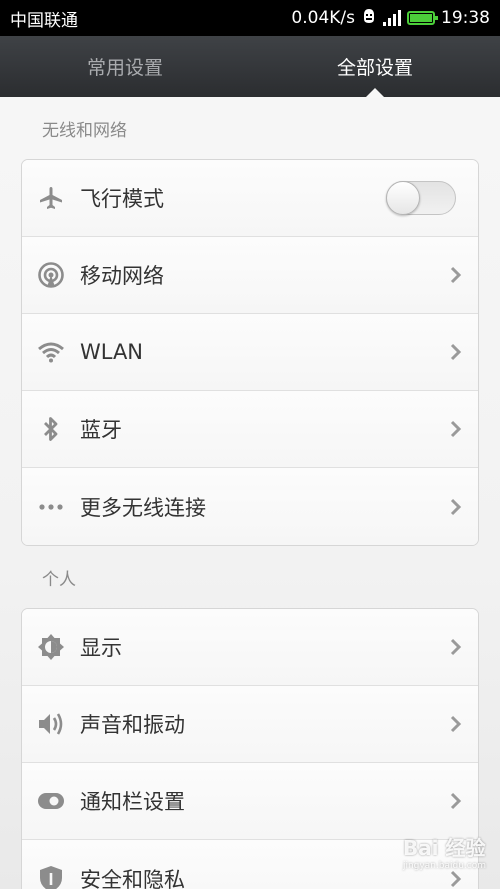 This screenshot has height=889, width=500. Describe the element at coordinates (250, 647) in the screenshot. I see `row-display: 显示` at that location.